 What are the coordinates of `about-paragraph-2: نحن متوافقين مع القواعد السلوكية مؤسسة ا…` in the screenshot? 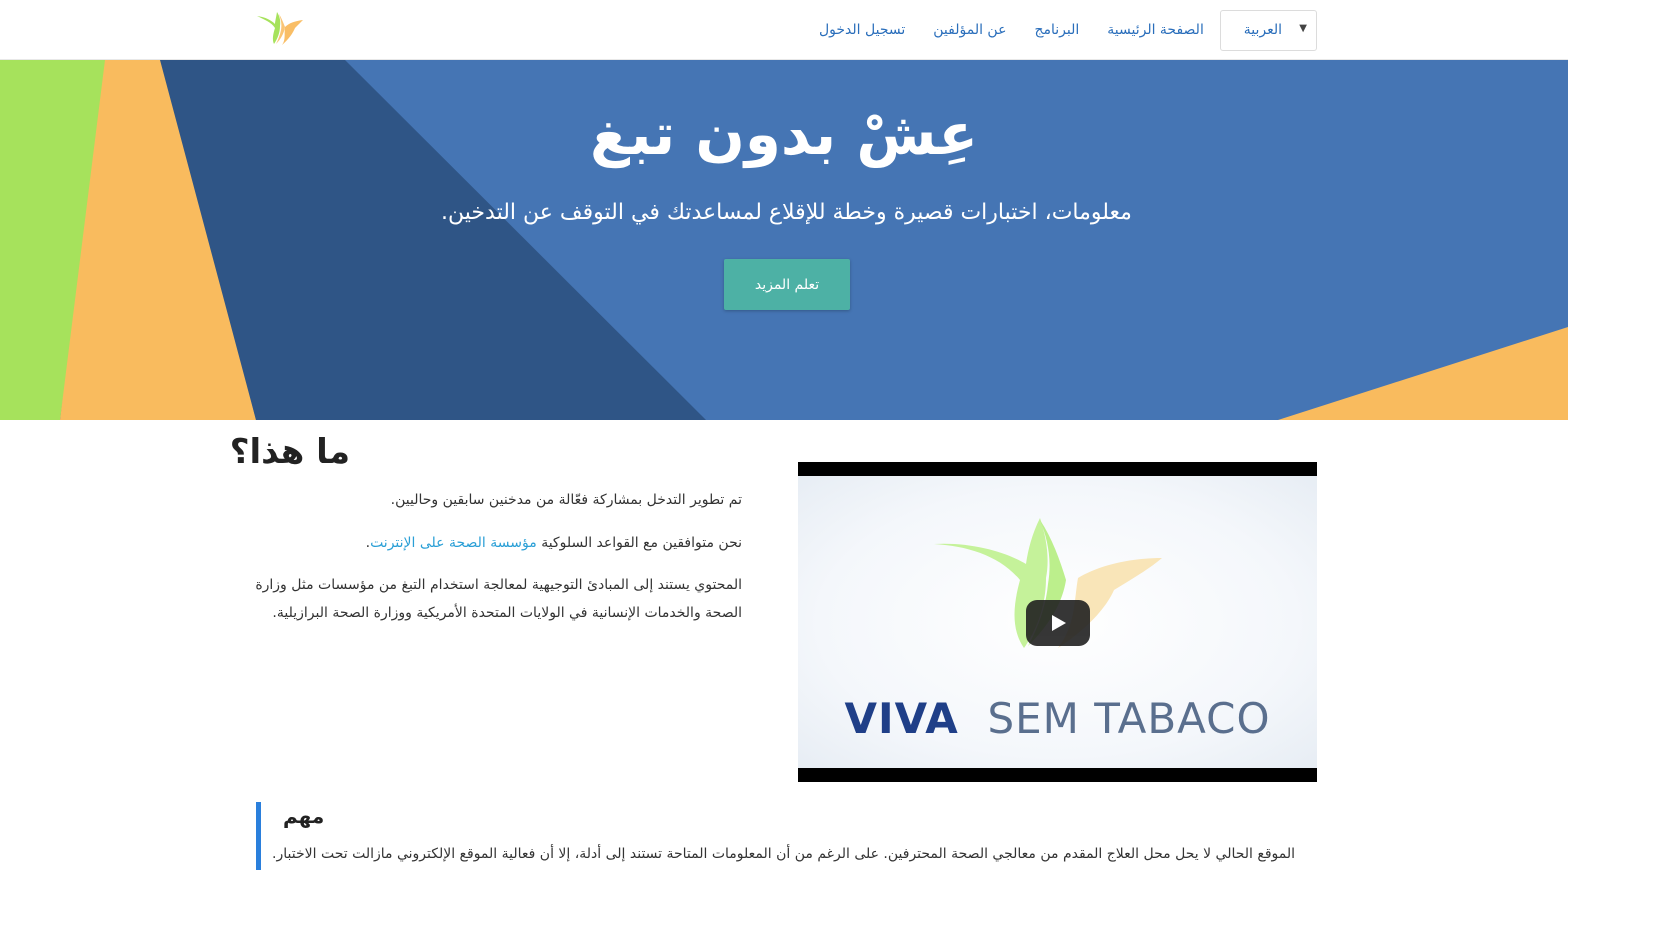 It's located at (497, 543).